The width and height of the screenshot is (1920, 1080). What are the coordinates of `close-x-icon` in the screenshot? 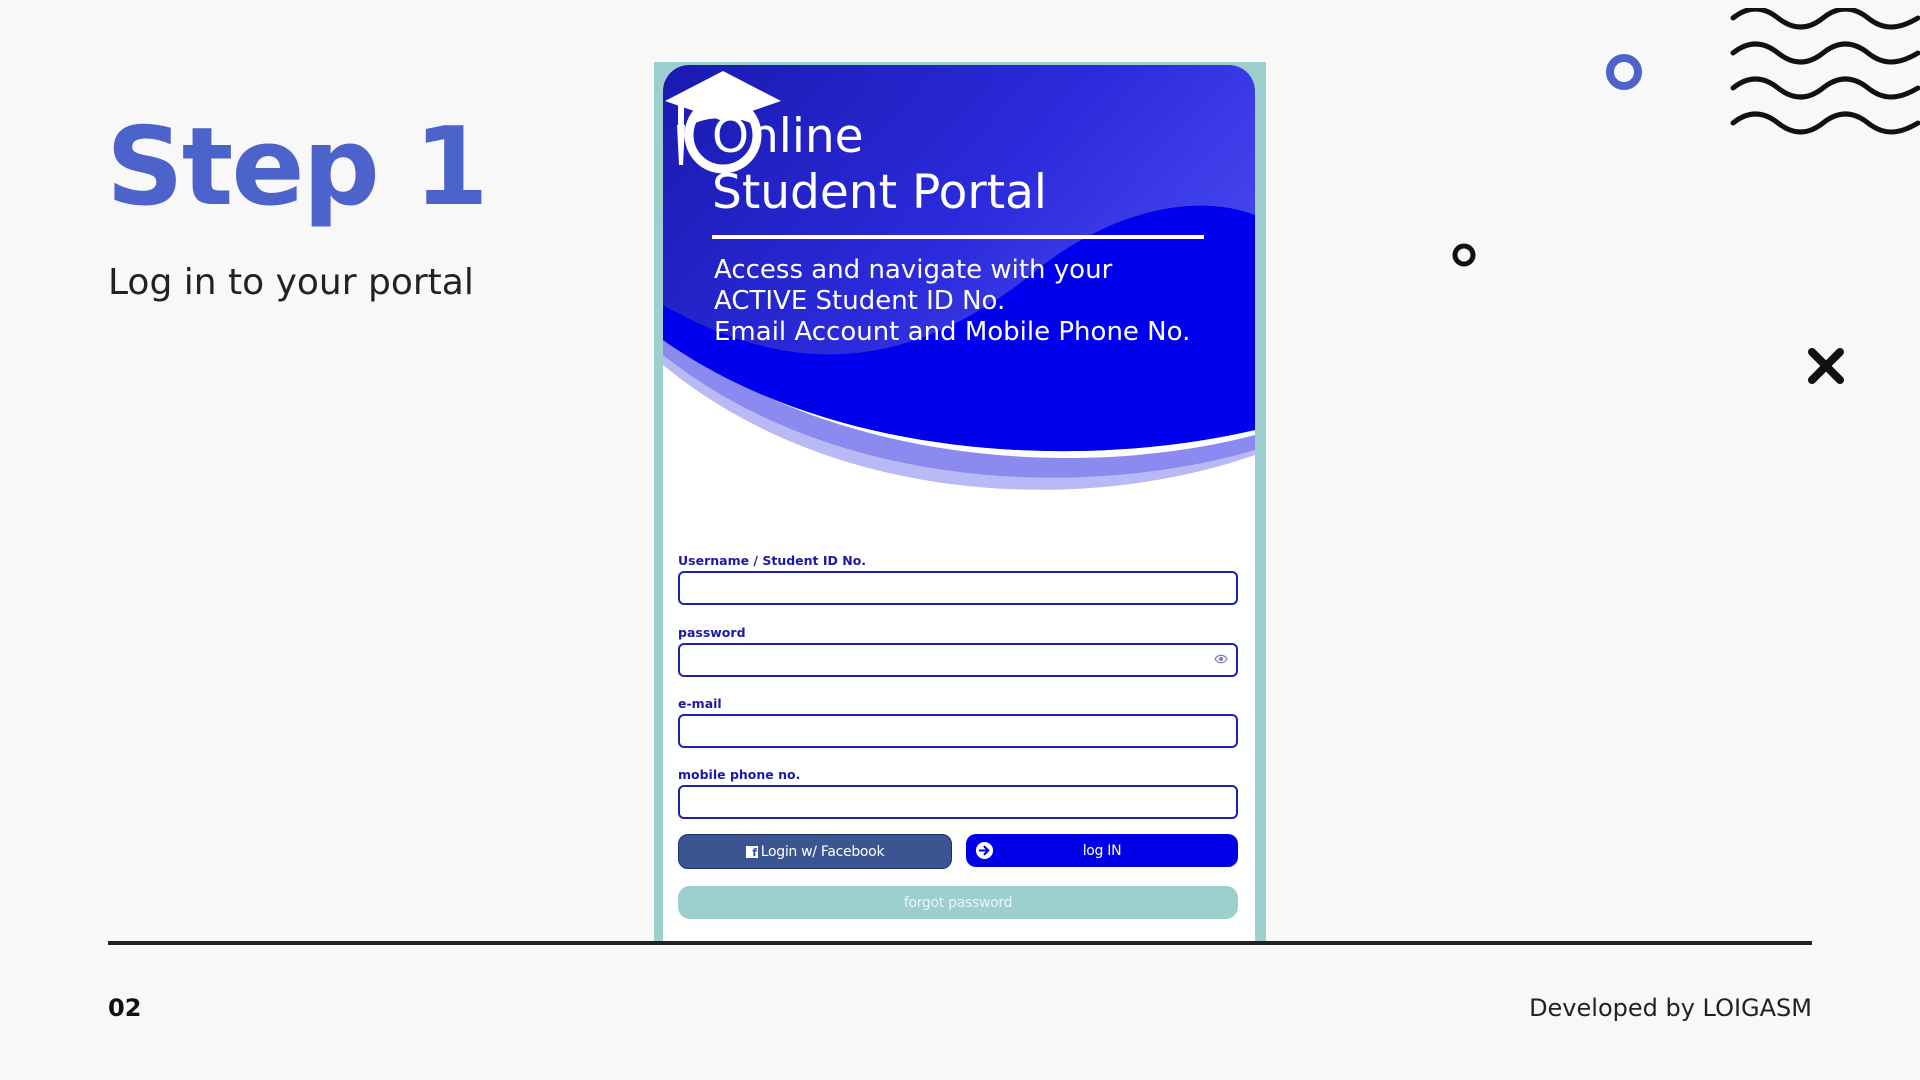 It's located at (1826, 366).